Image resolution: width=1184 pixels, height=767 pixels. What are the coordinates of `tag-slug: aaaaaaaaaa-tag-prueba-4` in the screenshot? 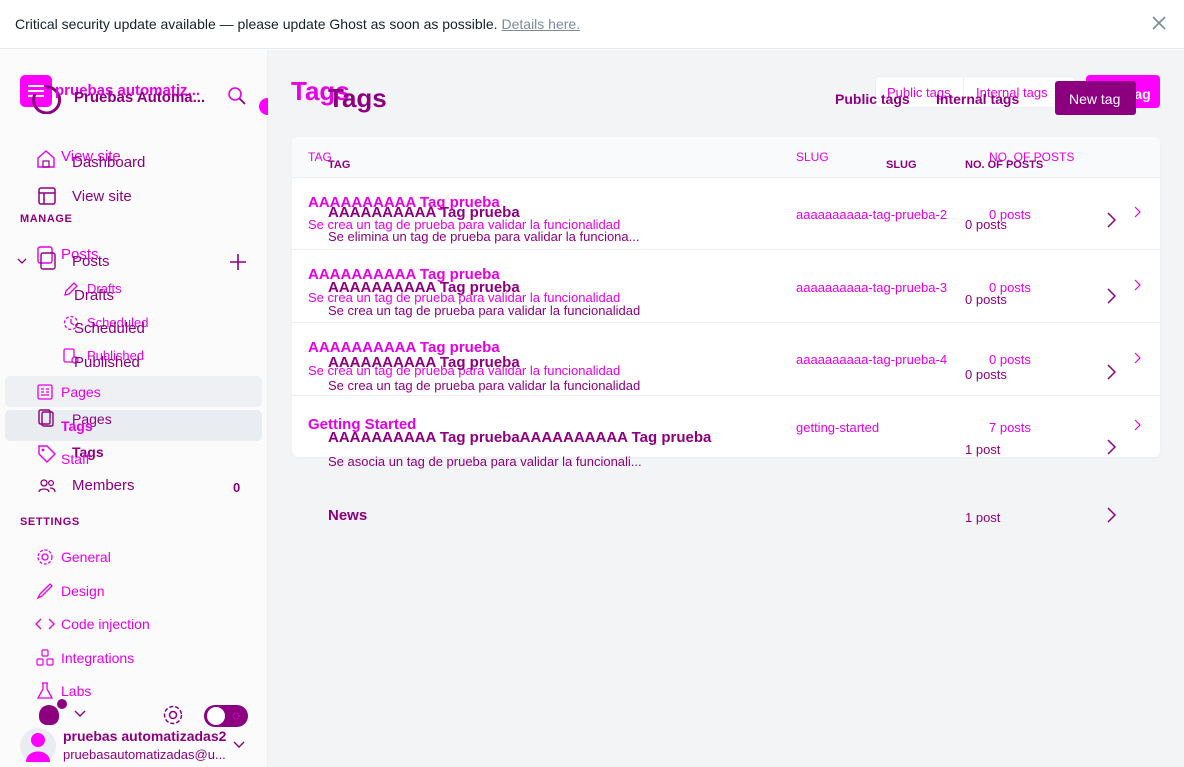 It's located at (872, 359).